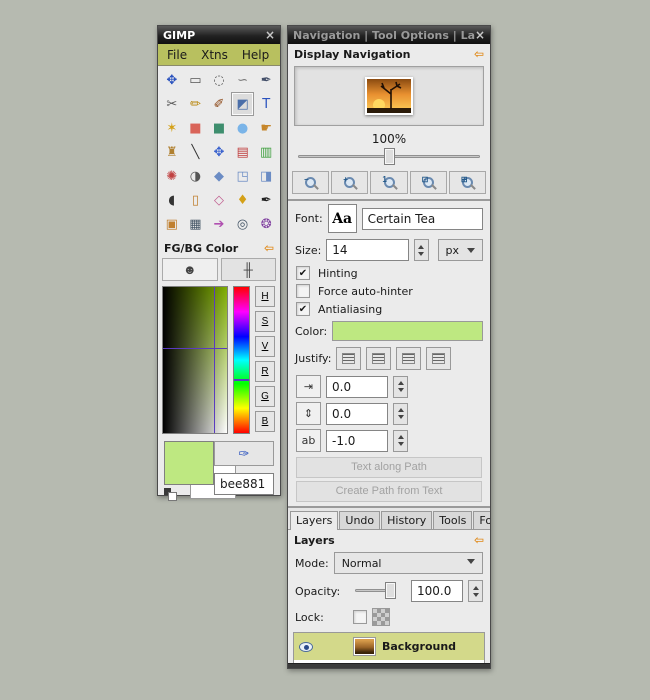  What do you see at coordinates (270, 35) in the screenshot?
I see `toolbox-close-icon: ×` at bounding box center [270, 35].